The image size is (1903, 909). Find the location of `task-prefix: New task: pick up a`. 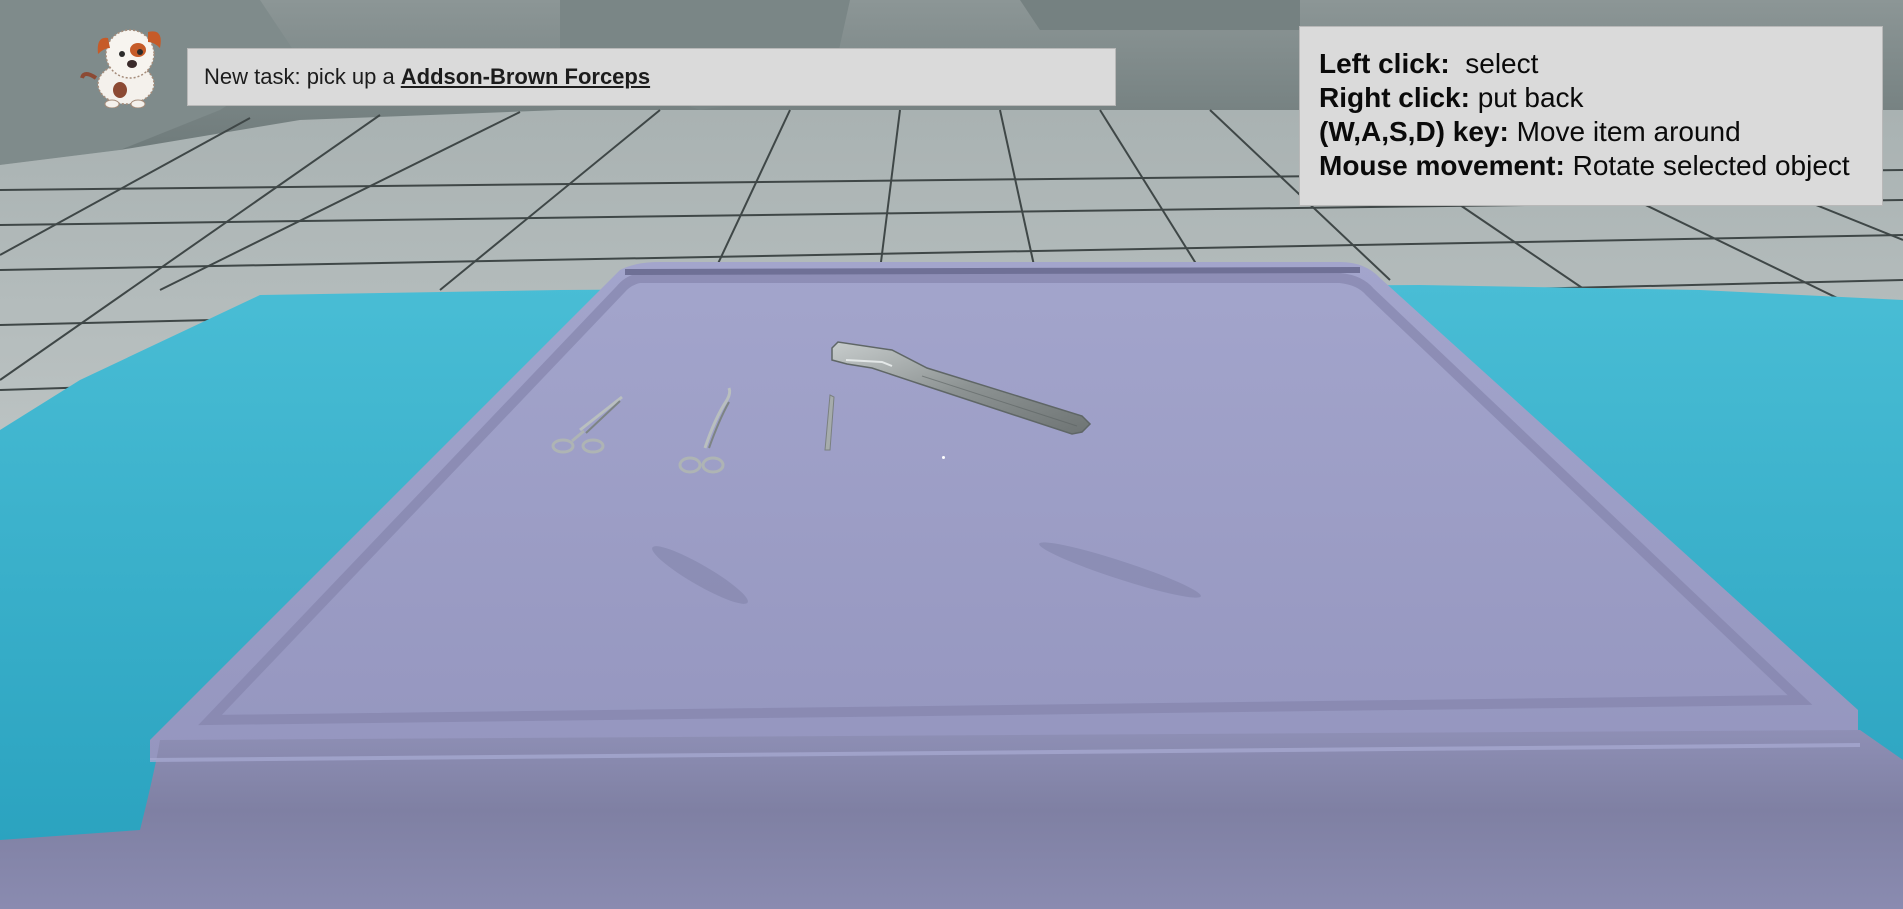

task-prefix: New task: pick up a is located at coordinates (299, 76).